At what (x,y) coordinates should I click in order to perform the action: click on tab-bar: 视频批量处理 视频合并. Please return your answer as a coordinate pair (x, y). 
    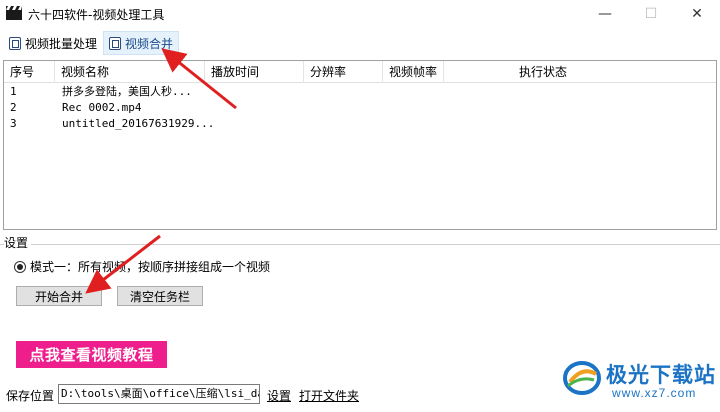
    Looking at the image, I should click on (360, 43).